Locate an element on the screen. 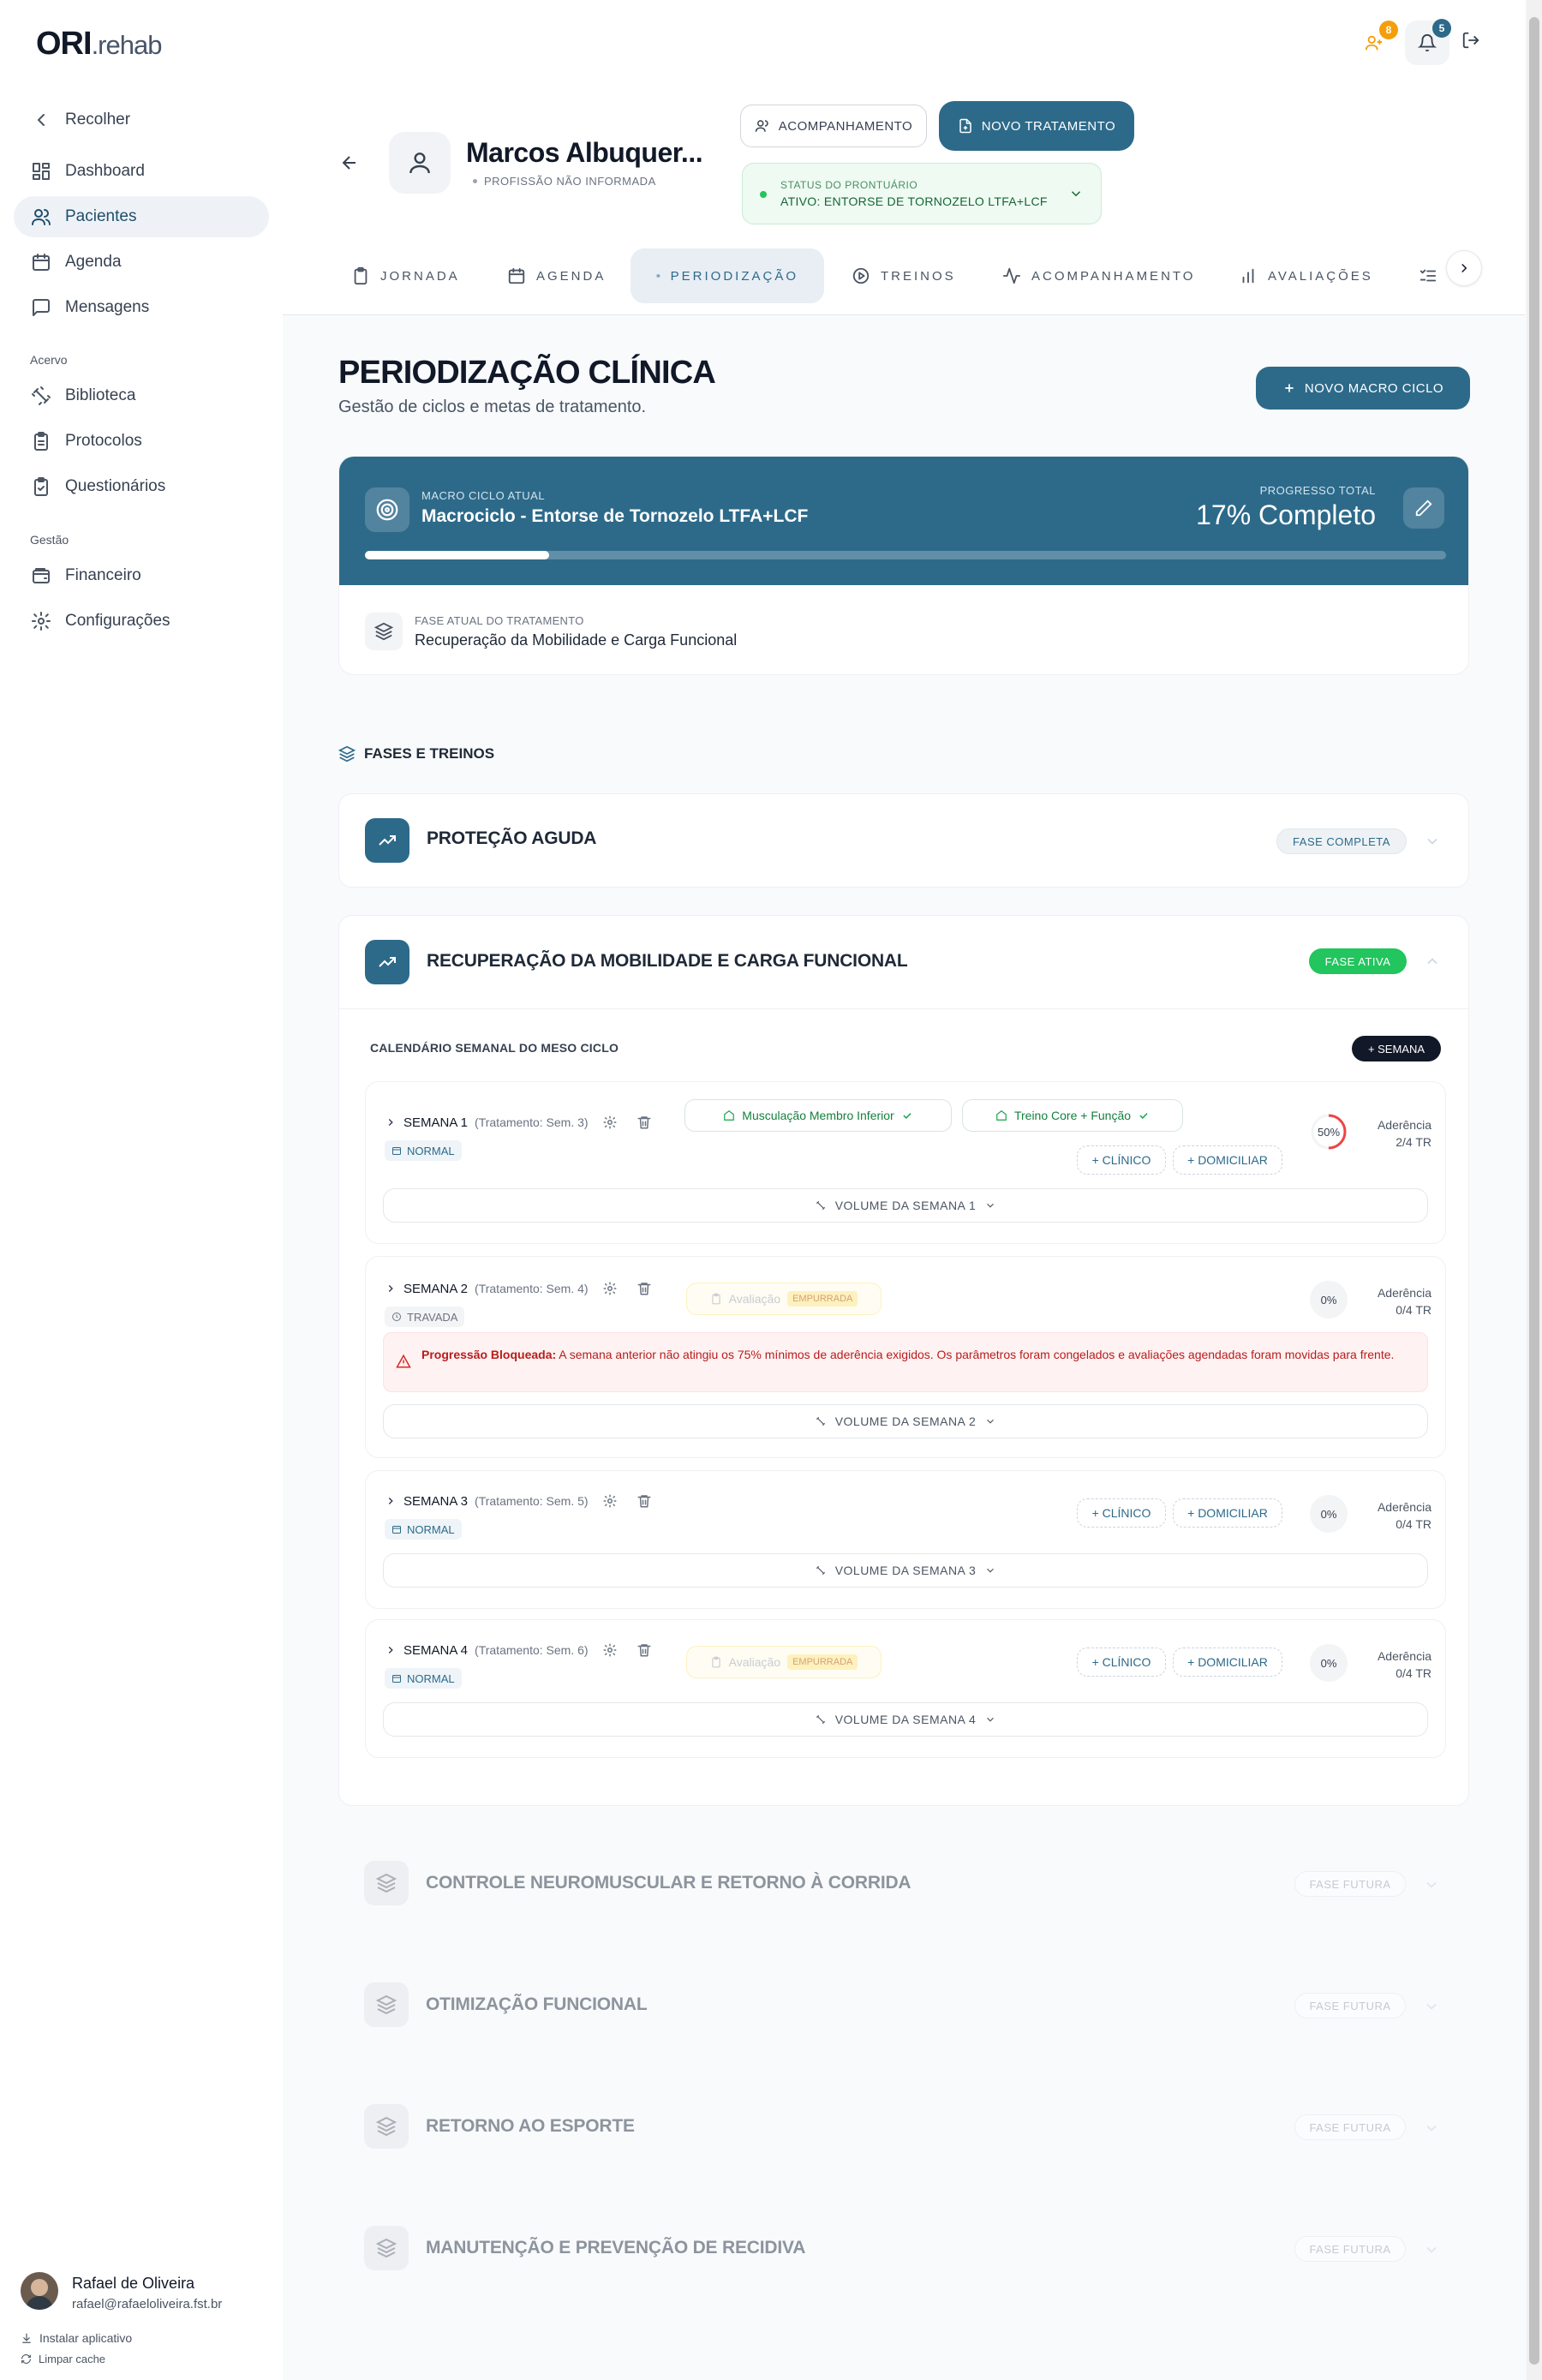 Image resolution: width=1542 pixels, height=2380 pixels. new-treatment-button: NOVO TRATAMENTO is located at coordinates (1037, 126).